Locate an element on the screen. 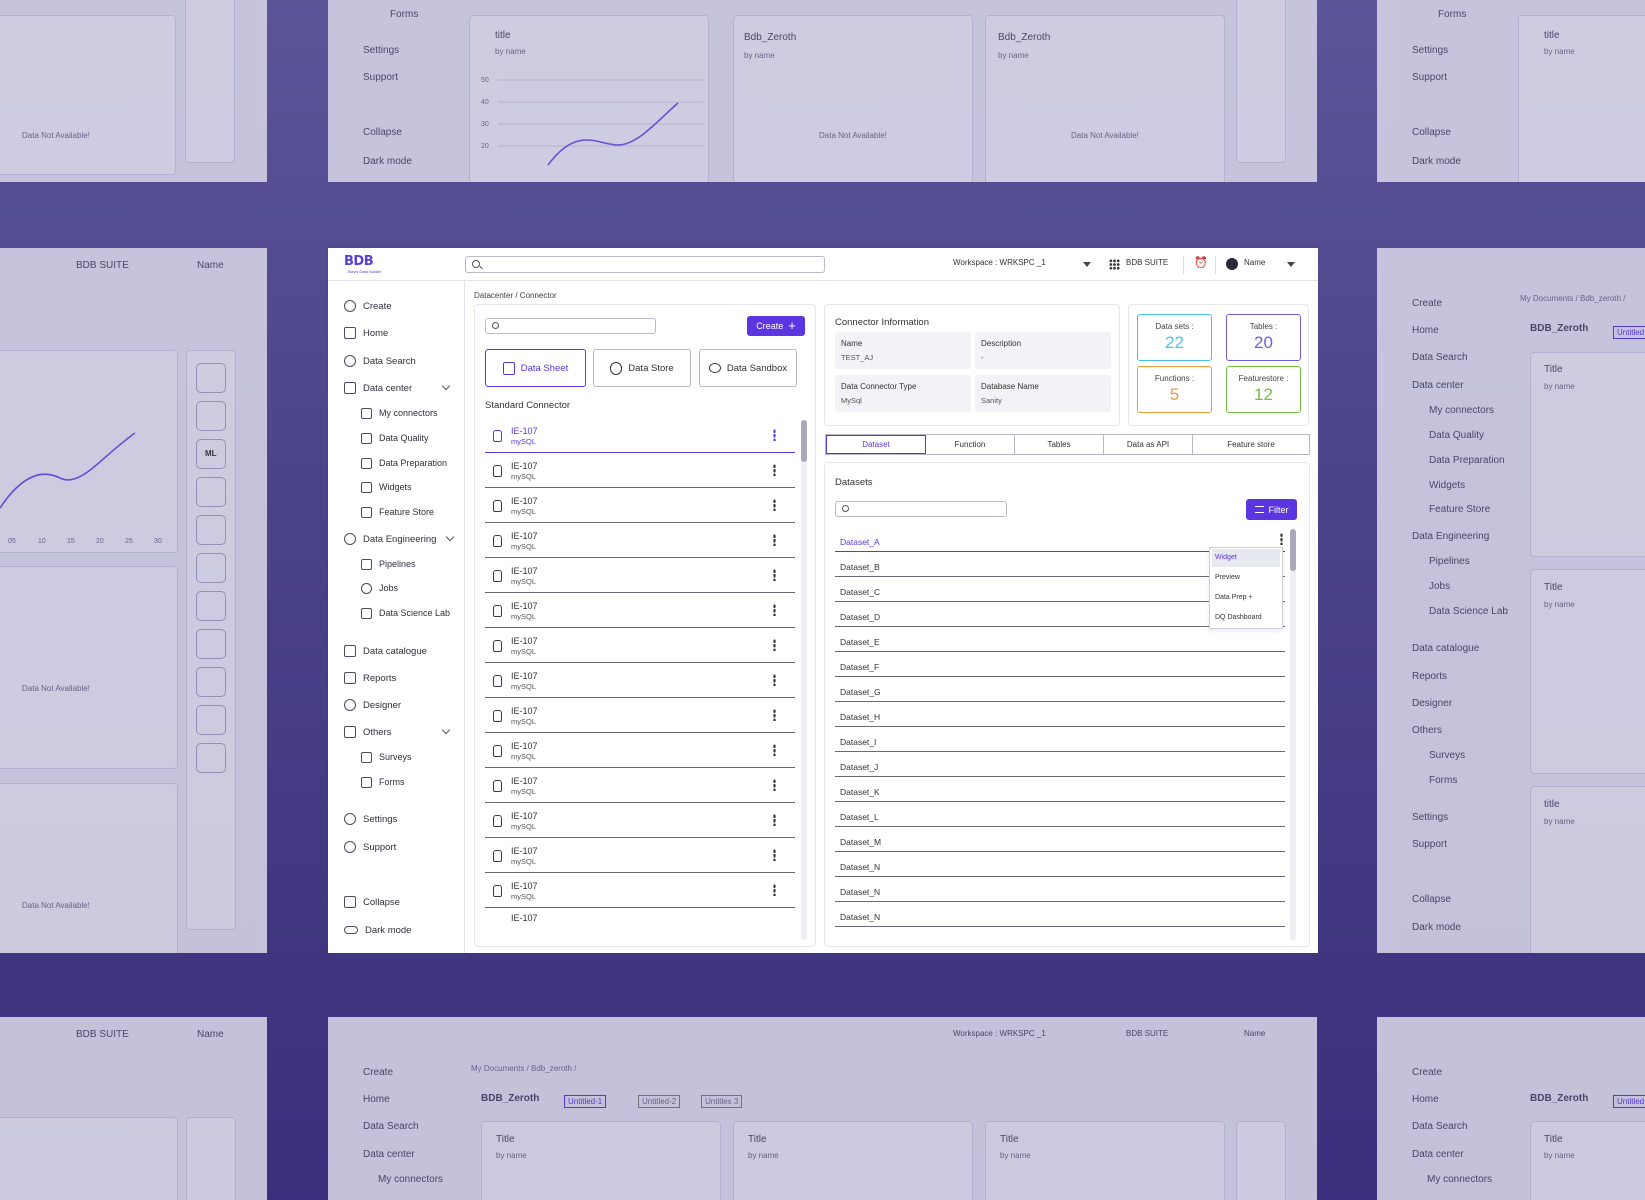  workspace-select: Workspace : WRKSPC _1 is located at coordinates (999, 262).